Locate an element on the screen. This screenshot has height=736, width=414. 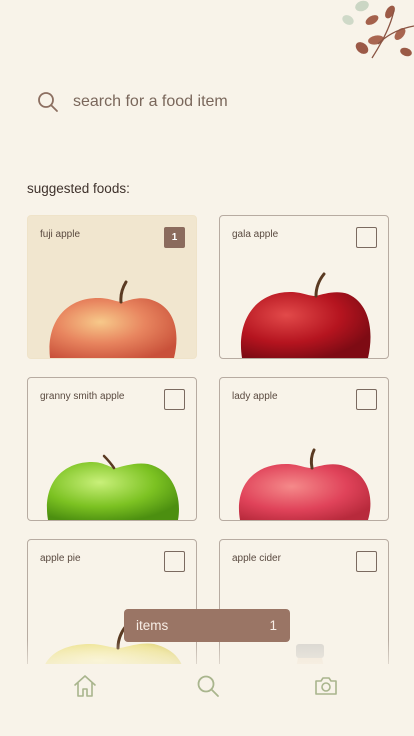
food-card-gala-apple: gala apple is located at coordinates (304, 287).